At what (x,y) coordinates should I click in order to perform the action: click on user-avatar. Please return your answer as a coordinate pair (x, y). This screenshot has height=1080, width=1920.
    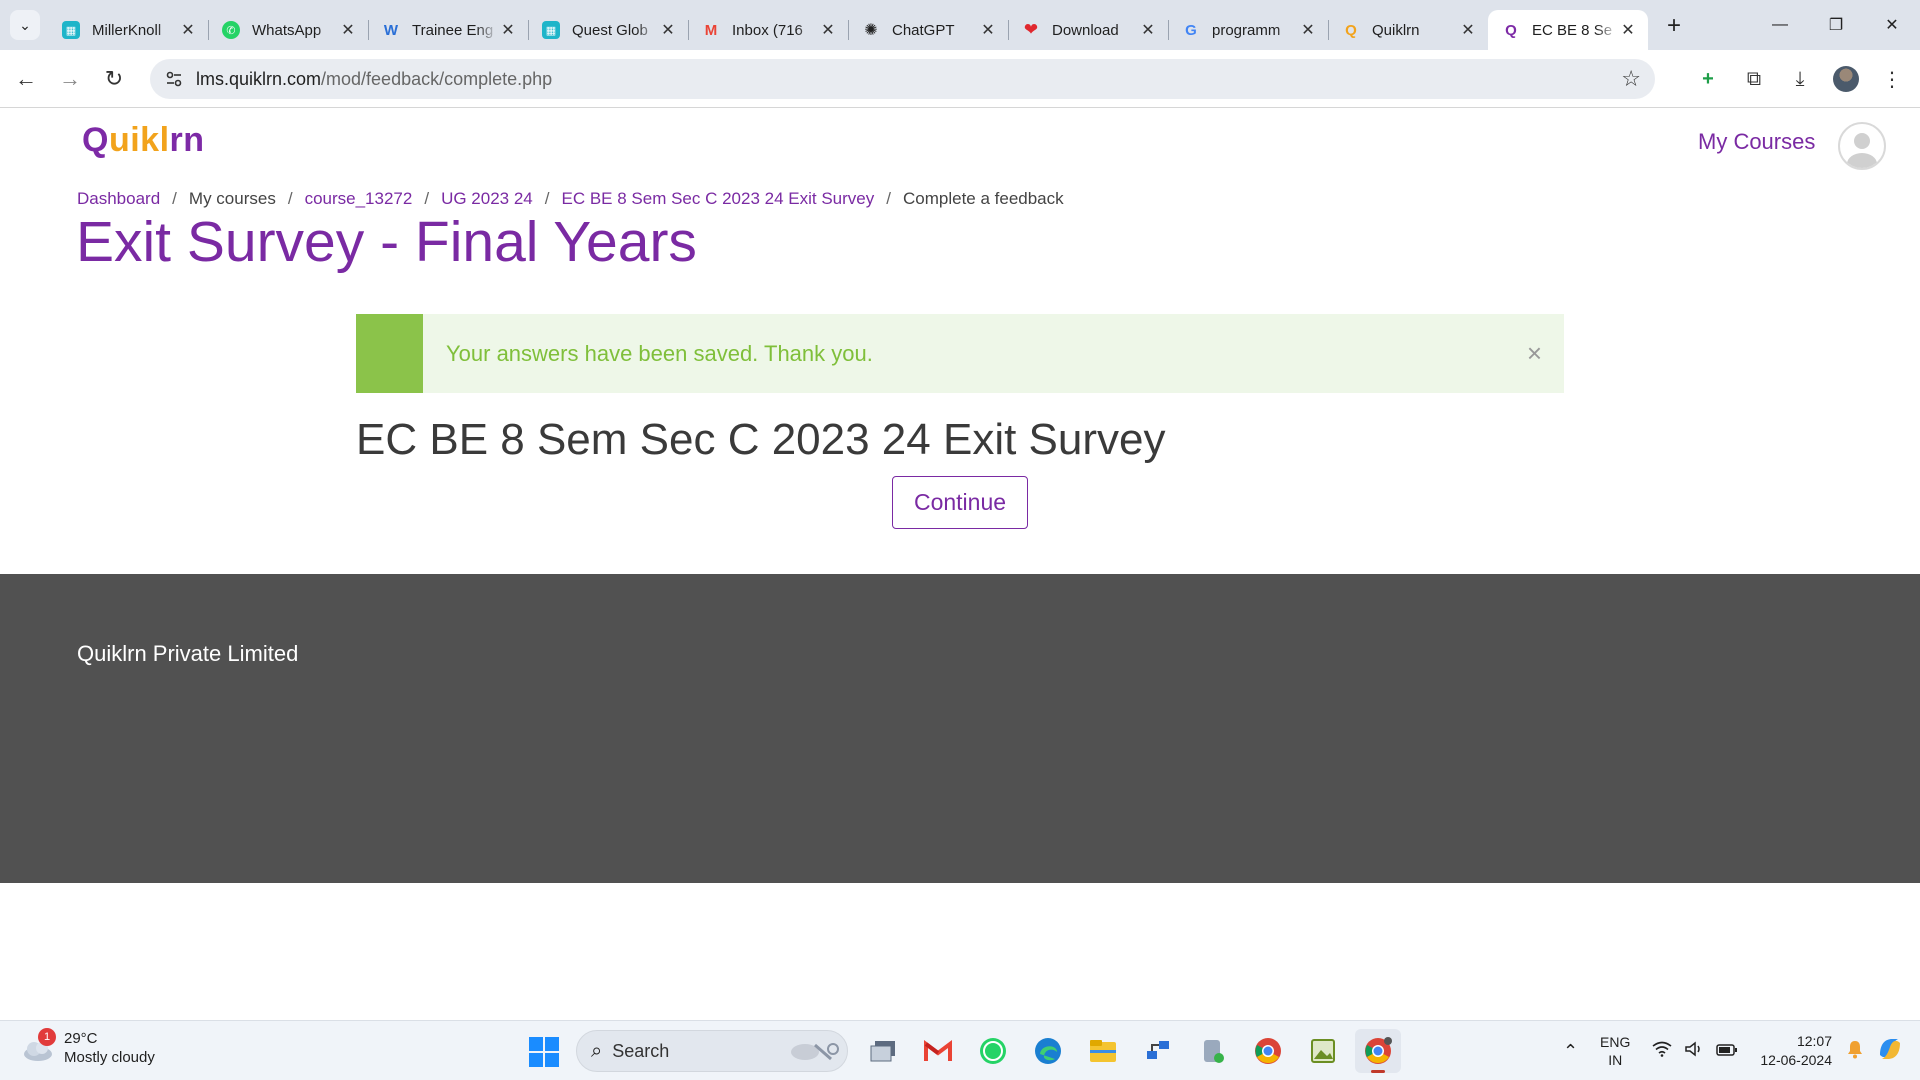
    Looking at the image, I should click on (1862, 146).